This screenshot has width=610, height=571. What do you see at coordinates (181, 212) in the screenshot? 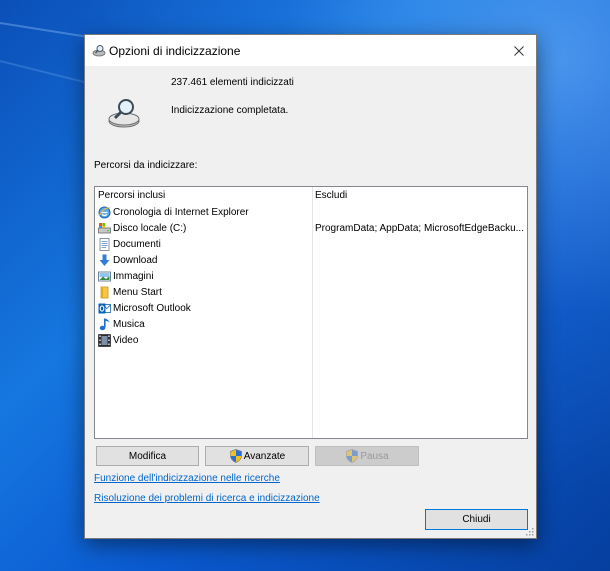
I see `location-label: Cronologia di Internet Explorer` at bounding box center [181, 212].